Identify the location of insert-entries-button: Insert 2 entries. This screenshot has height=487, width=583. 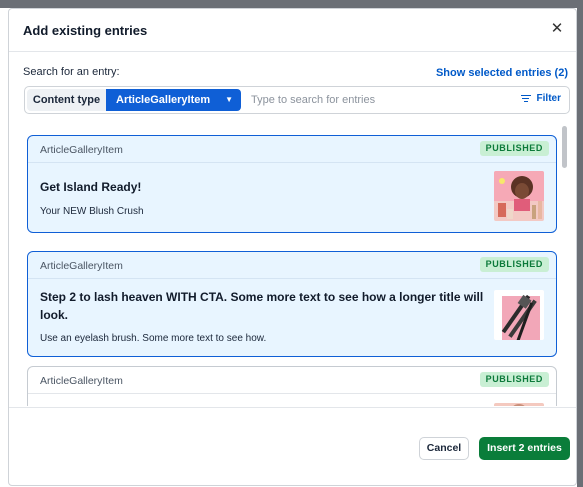
(524, 448).